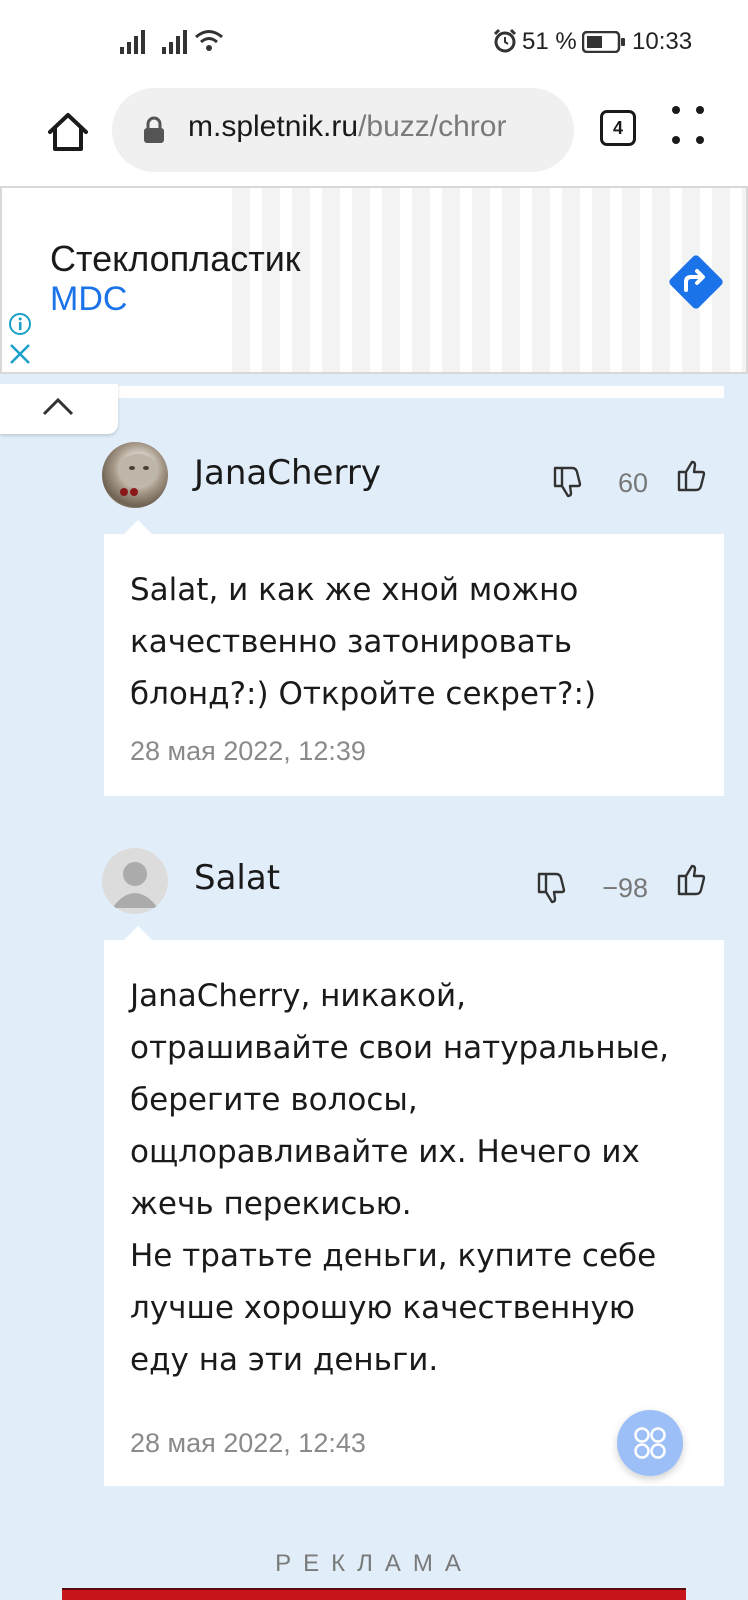  I want to click on default-avatar-icon, so click(135, 885).